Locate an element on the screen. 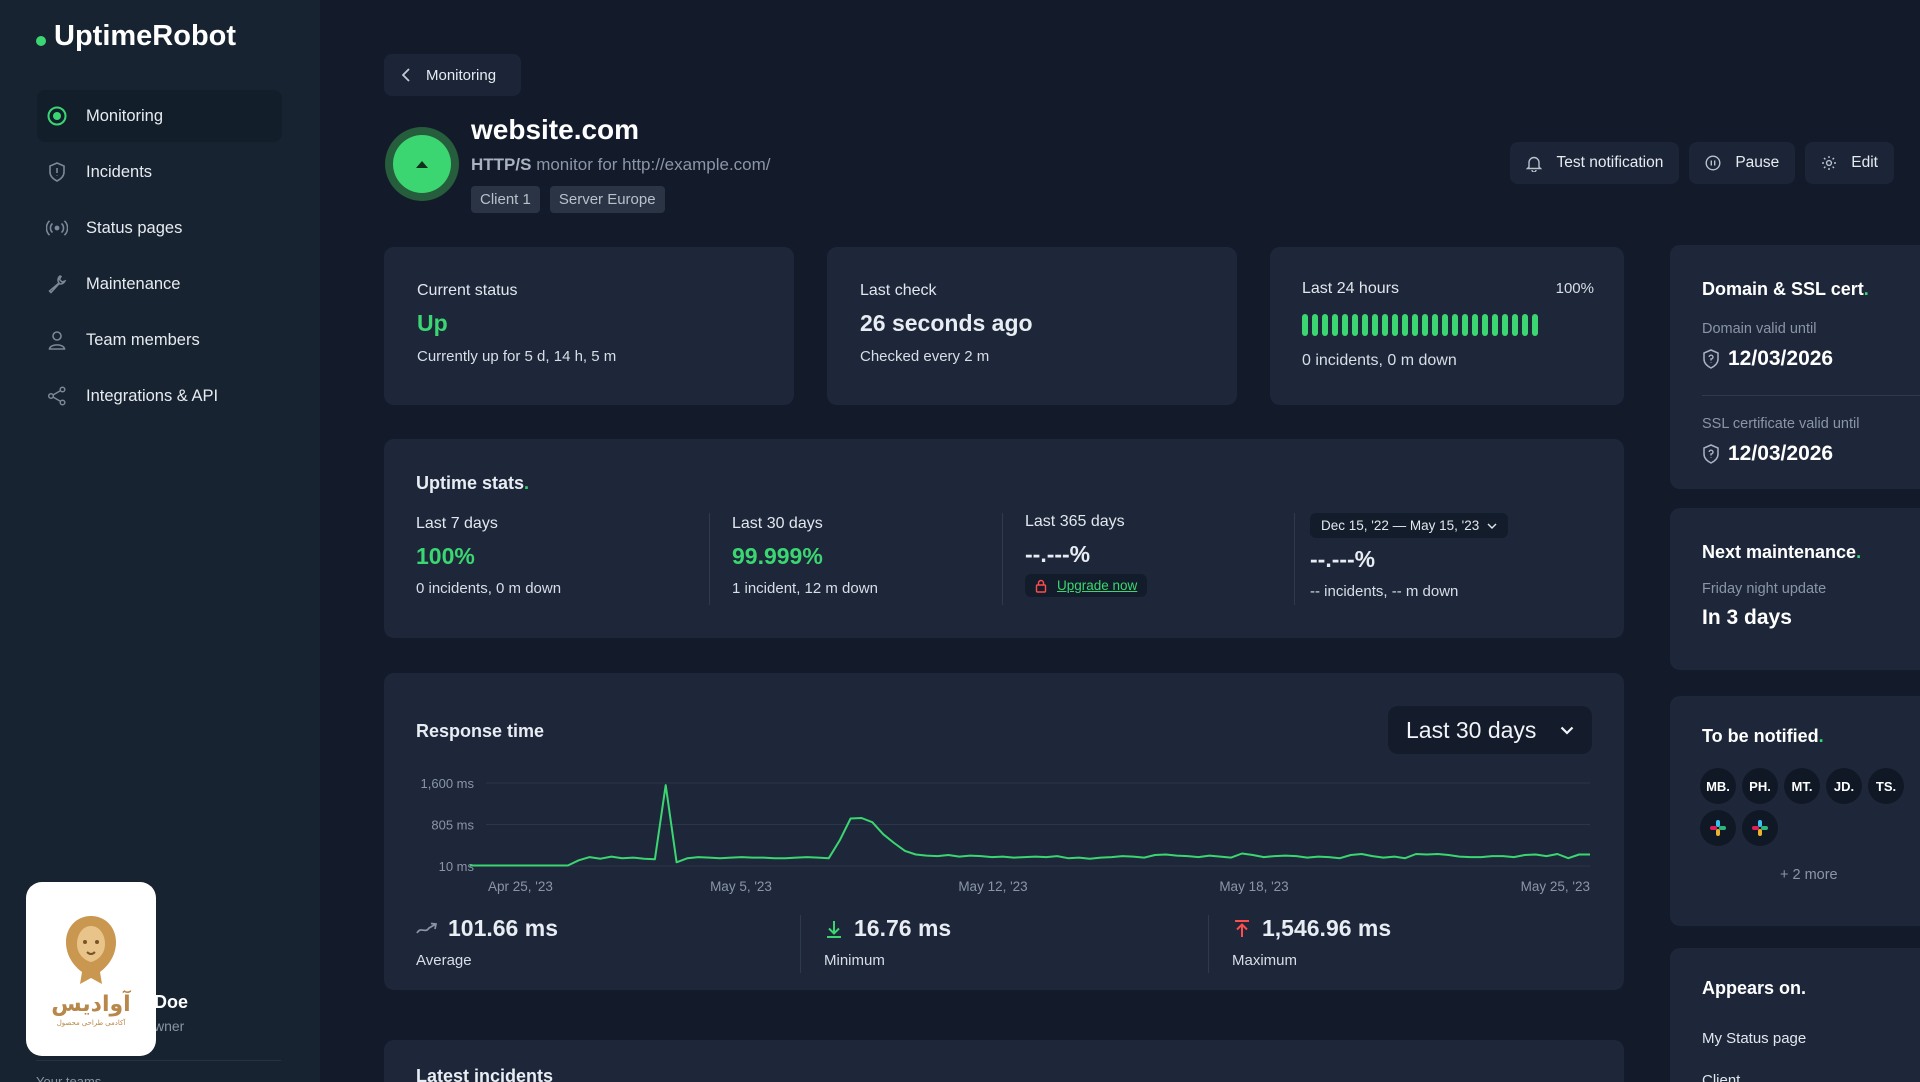 This screenshot has height=1082, width=1920. sidebar-item-label: Incidents is located at coordinates (119, 171).